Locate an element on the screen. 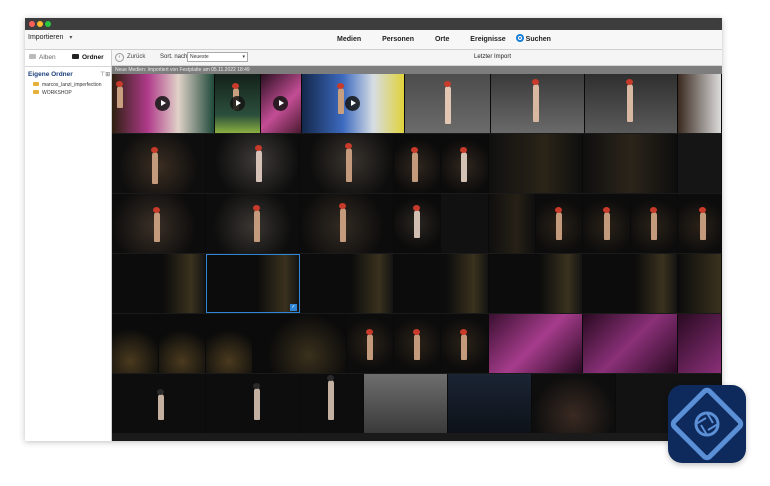  search-icon is located at coordinates (519, 38).